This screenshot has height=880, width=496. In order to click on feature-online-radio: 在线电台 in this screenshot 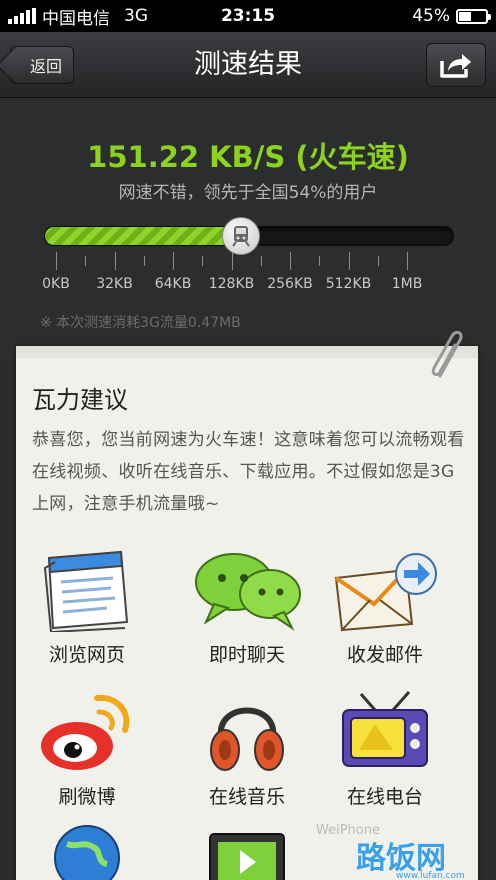, I will do `click(385, 743)`.